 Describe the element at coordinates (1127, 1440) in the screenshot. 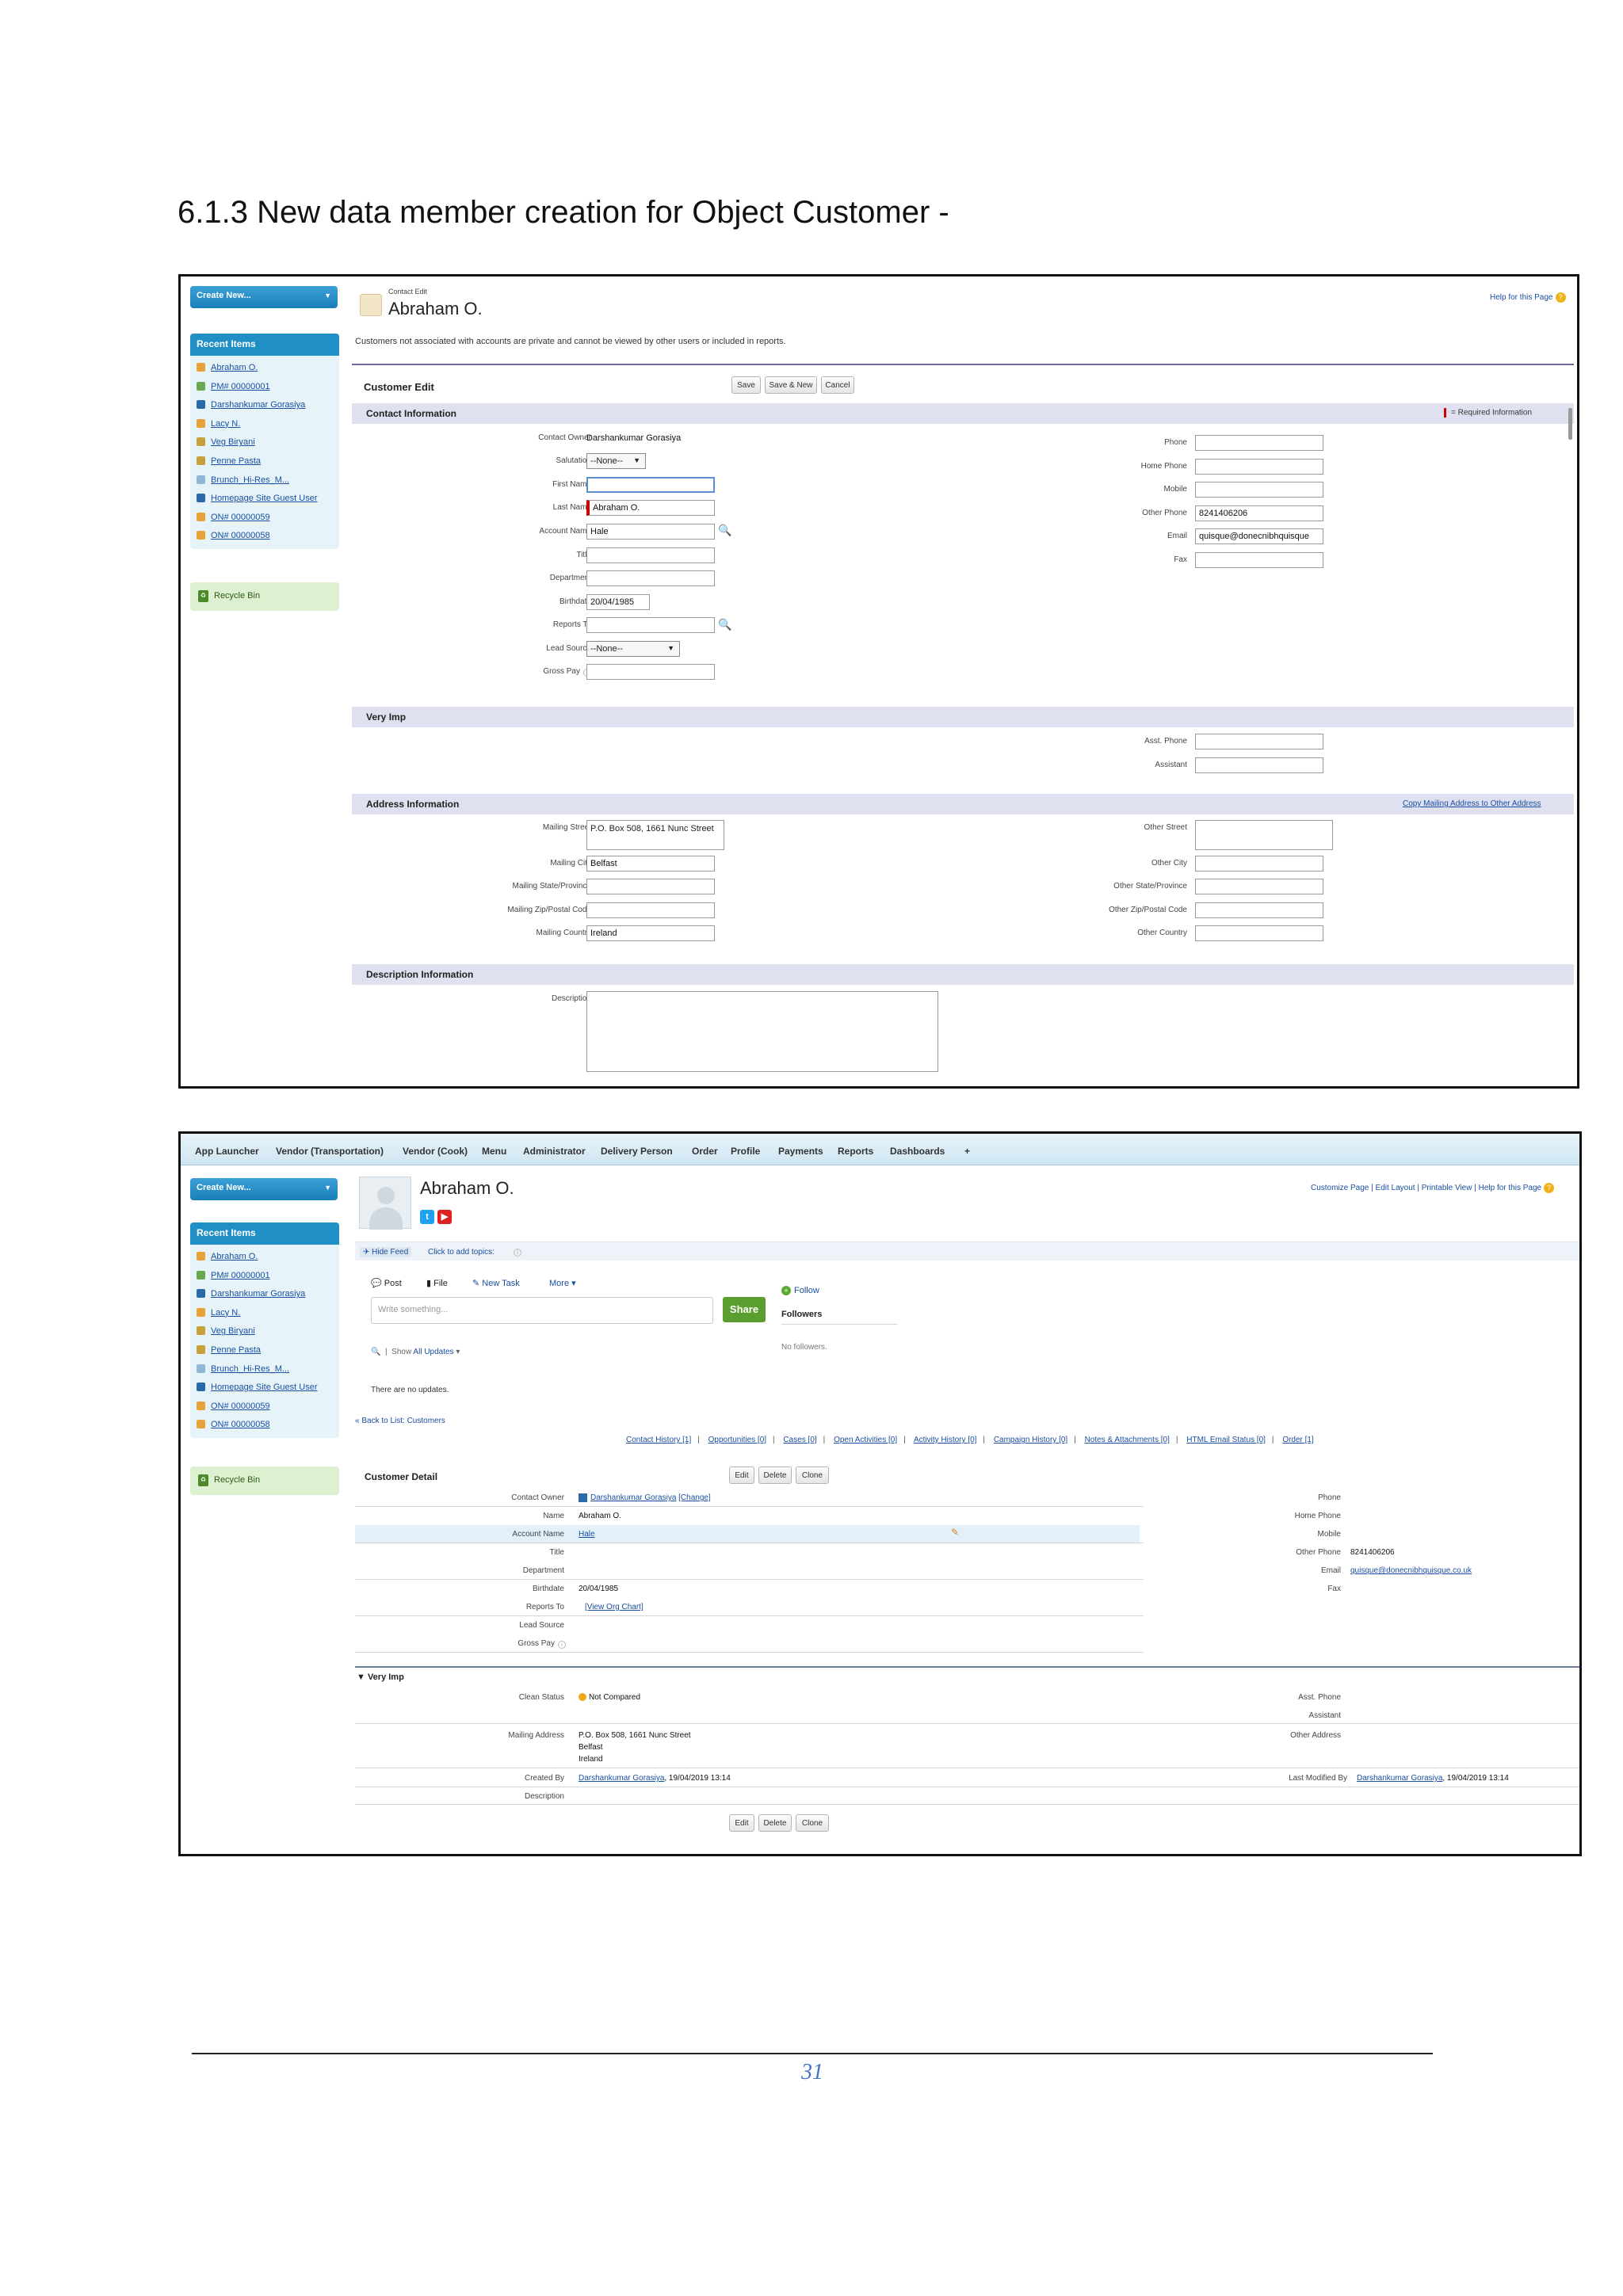

I see `related-link: Notes & Attachments [0]` at that location.